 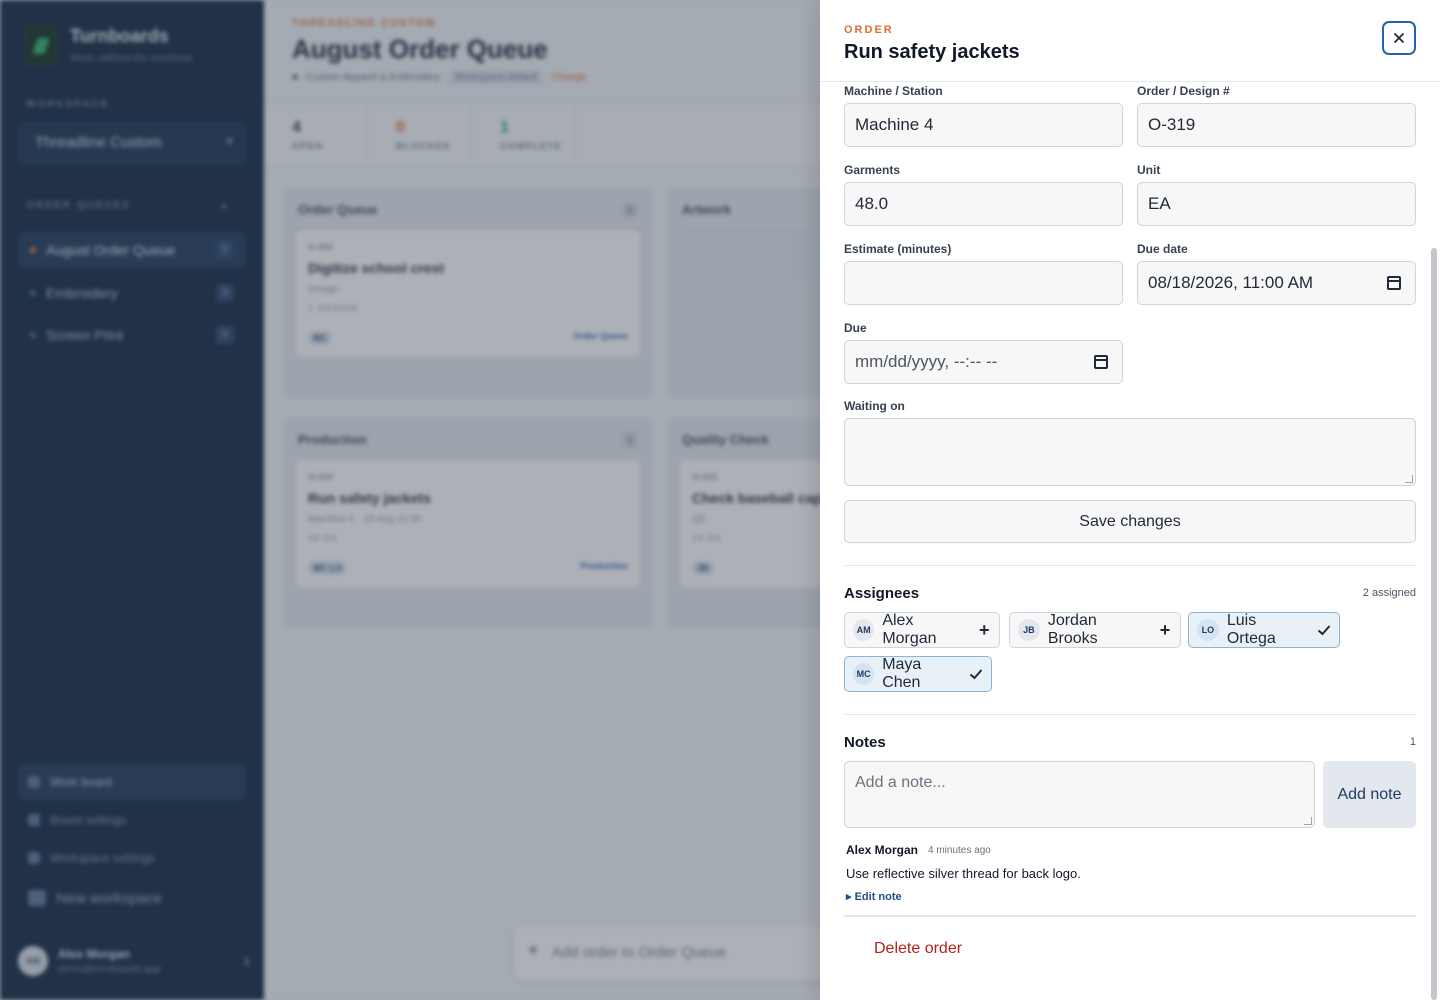 I want to click on waiting-on-textarea, so click(x=1130, y=452).